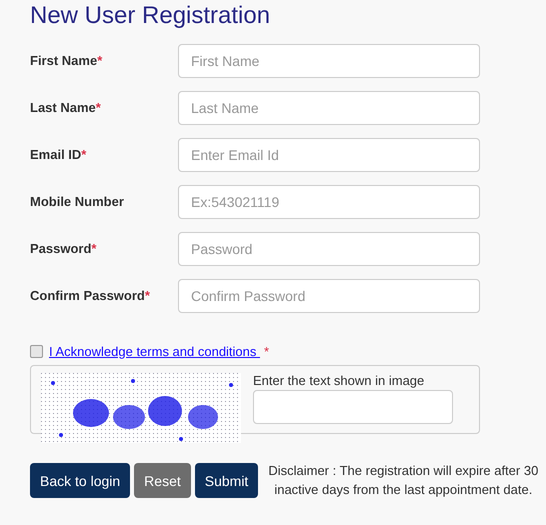 This screenshot has height=525, width=546. What do you see at coordinates (64, 248) in the screenshot?
I see `field-label: Password*` at bounding box center [64, 248].